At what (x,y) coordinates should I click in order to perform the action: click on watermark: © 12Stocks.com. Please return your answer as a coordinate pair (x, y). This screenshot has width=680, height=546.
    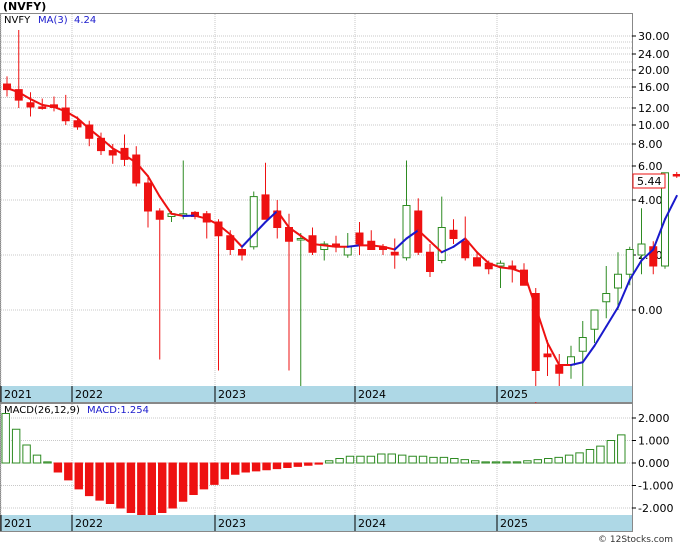
    Looking at the image, I should click on (635, 540).